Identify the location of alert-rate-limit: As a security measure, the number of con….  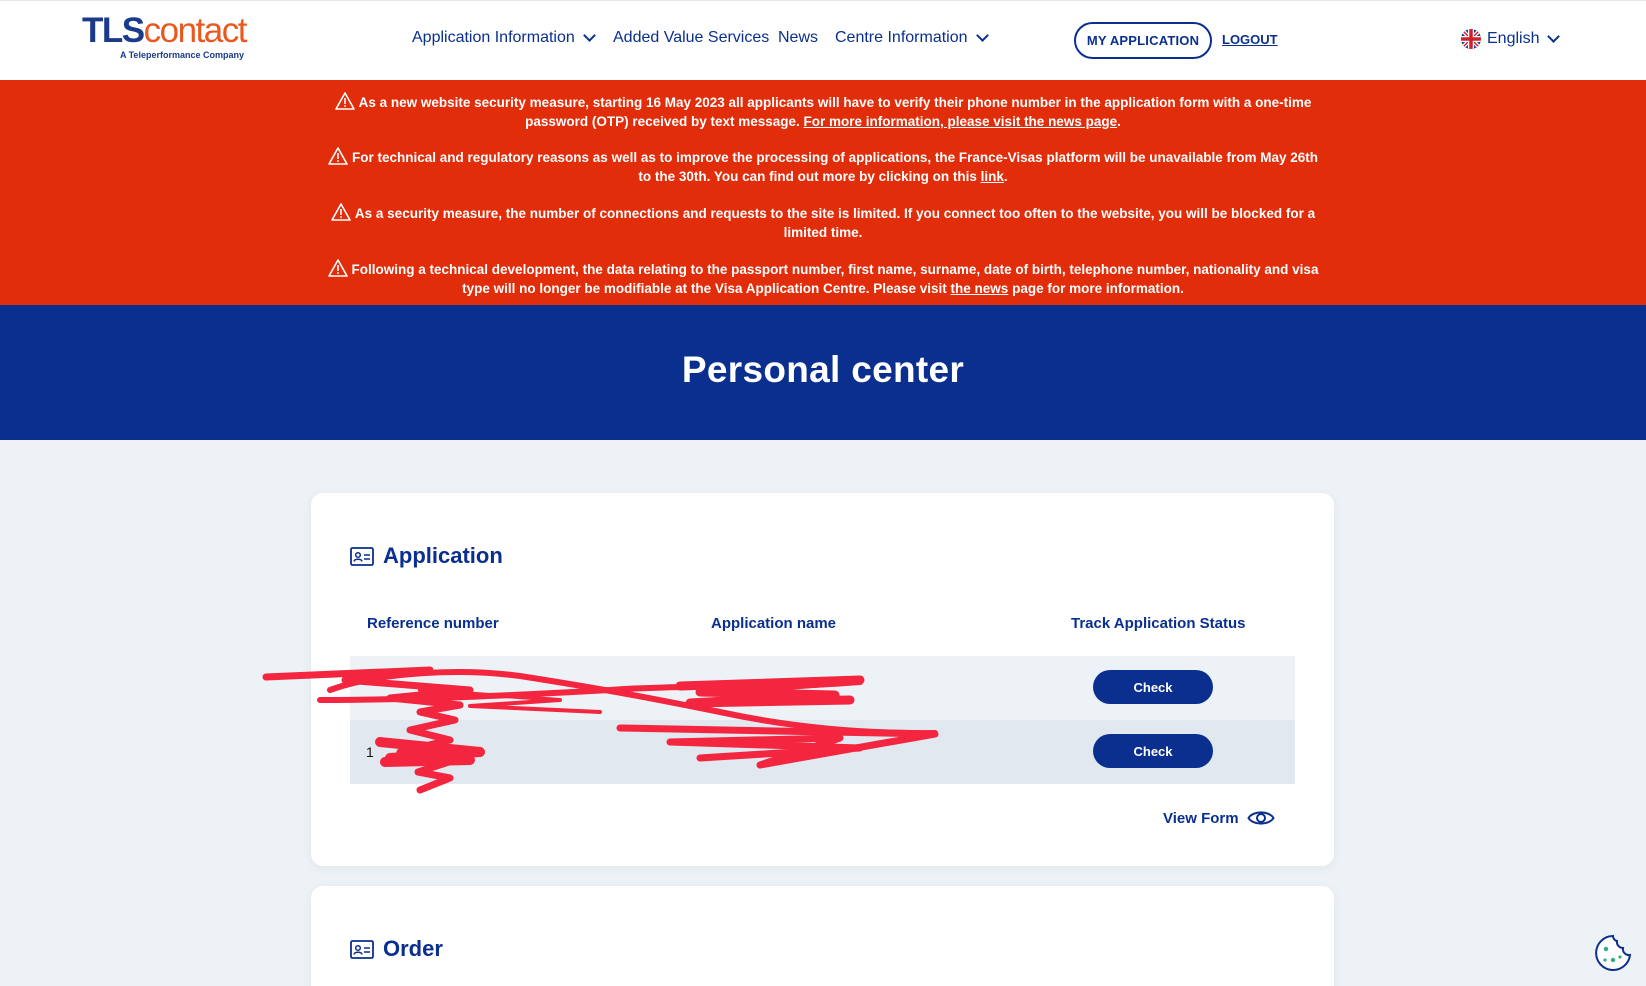
(823, 222).